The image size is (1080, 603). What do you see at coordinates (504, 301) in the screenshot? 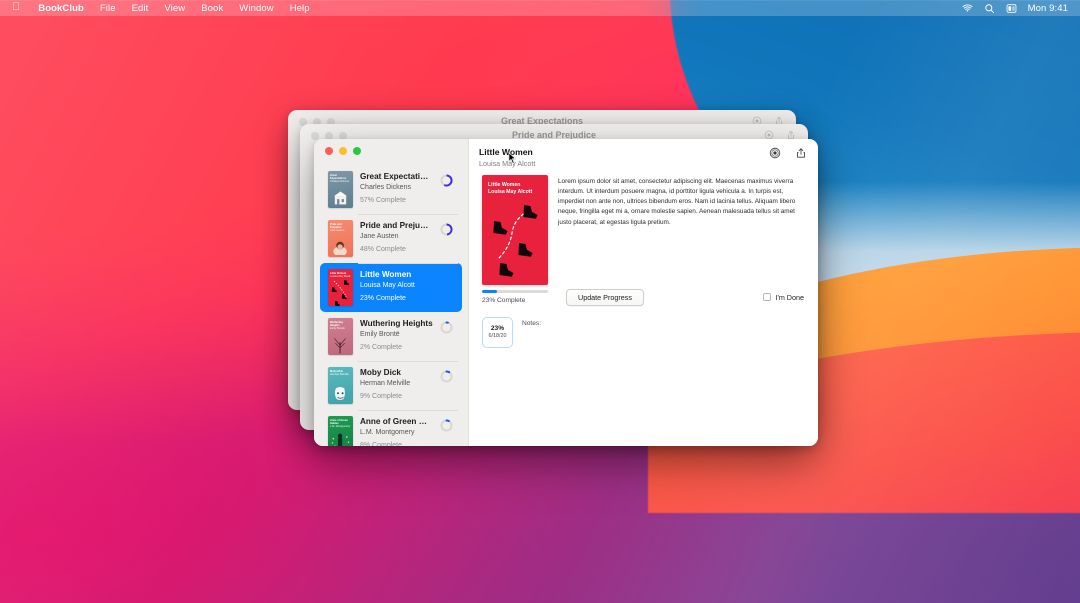
I see `progress-percent-label: 23% Complete` at bounding box center [504, 301].